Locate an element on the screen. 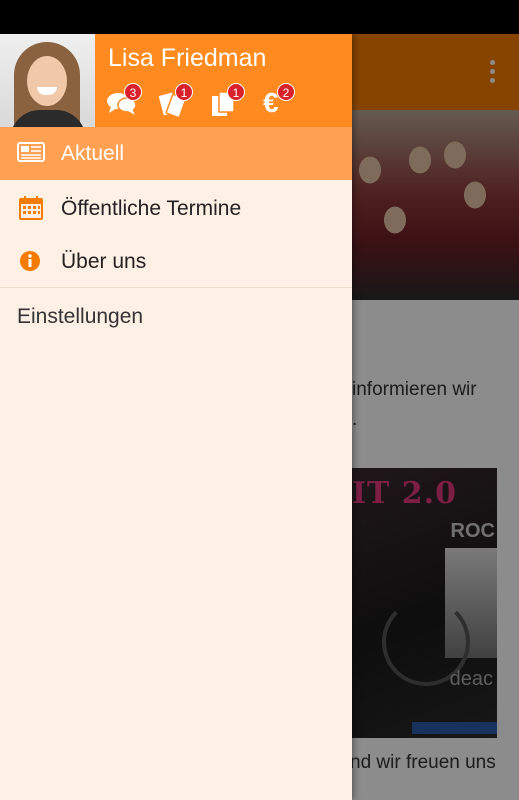 The image size is (519, 800). documents-icon: 1 is located at coordinates (227, 100).